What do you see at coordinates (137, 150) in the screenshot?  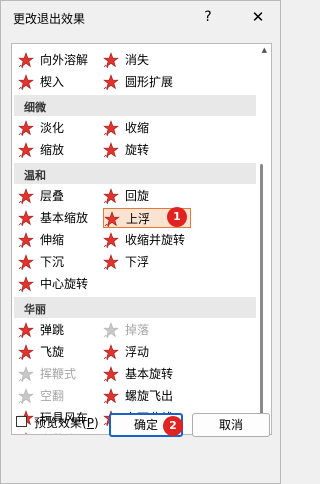 I see `effect-item-label: 旋转` at bounding box center [137, 150].